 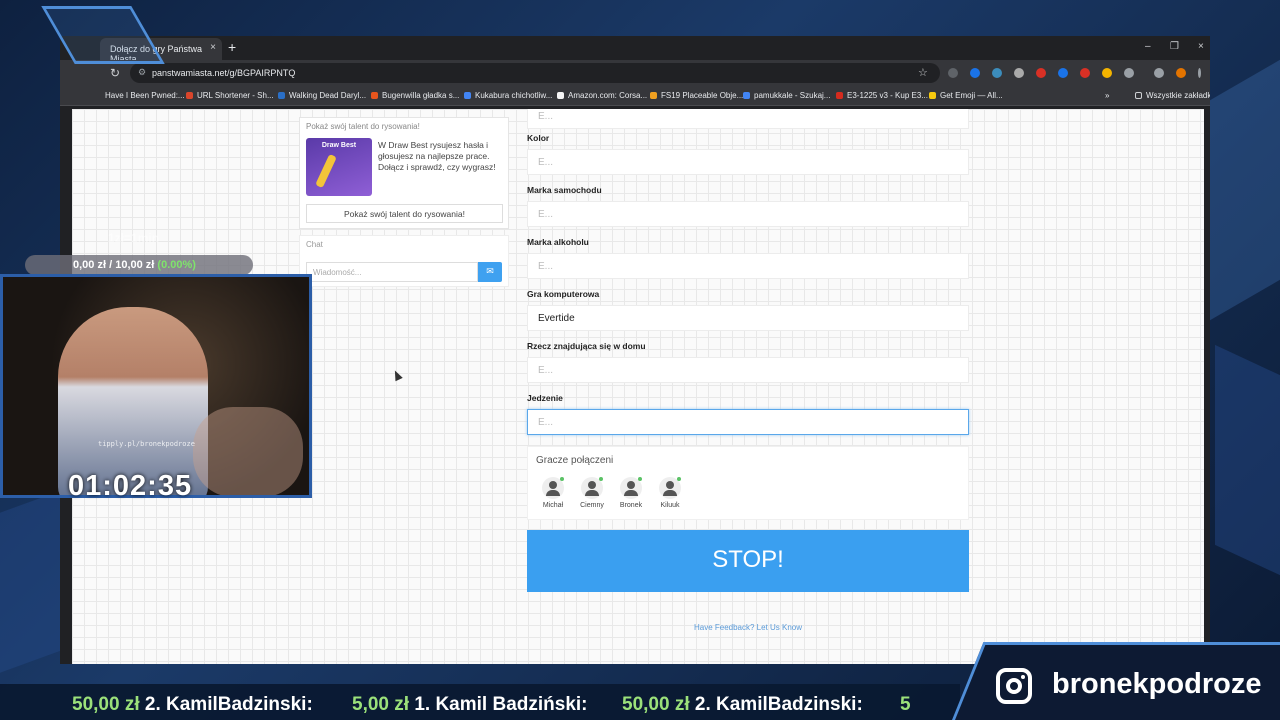 I want to click on brush-icon, so click(x=326, y=171).